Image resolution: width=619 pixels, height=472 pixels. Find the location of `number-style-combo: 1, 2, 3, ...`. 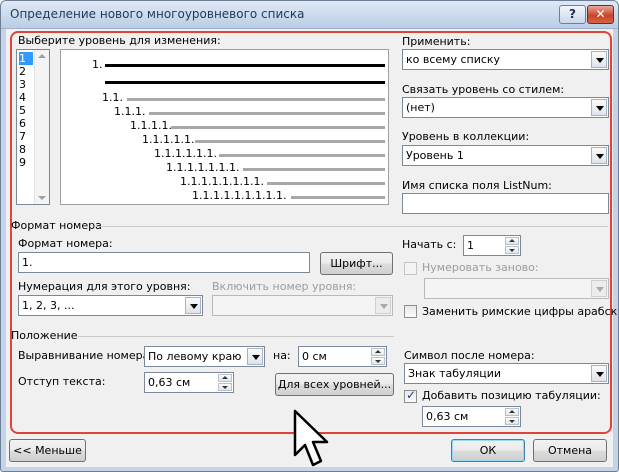

number-style-combo: 1, 2, 3, ... is located at coordinates (110, 305).